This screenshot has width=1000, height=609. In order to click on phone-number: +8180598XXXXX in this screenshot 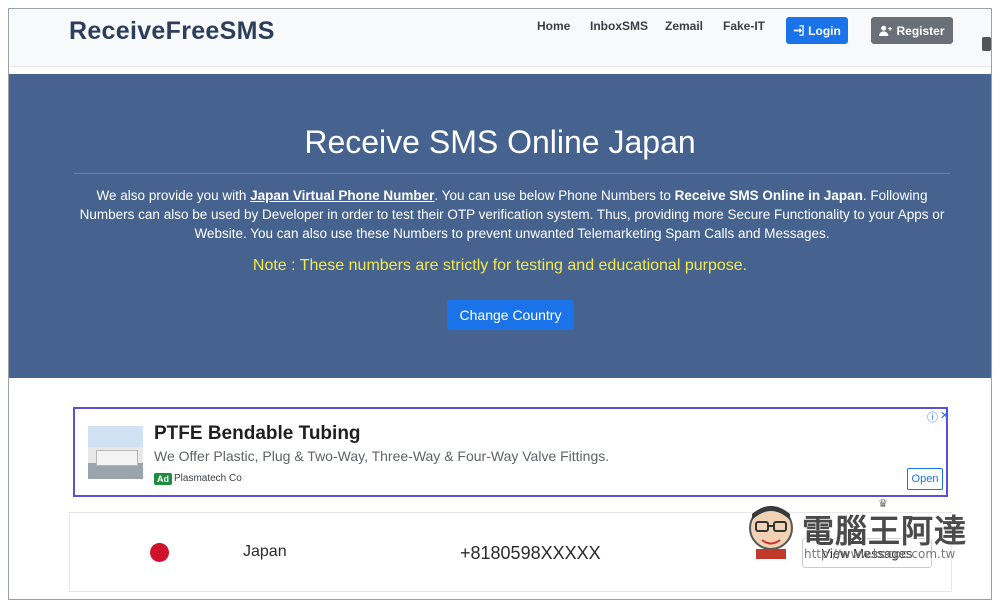, I will do `click(530, 553)`.